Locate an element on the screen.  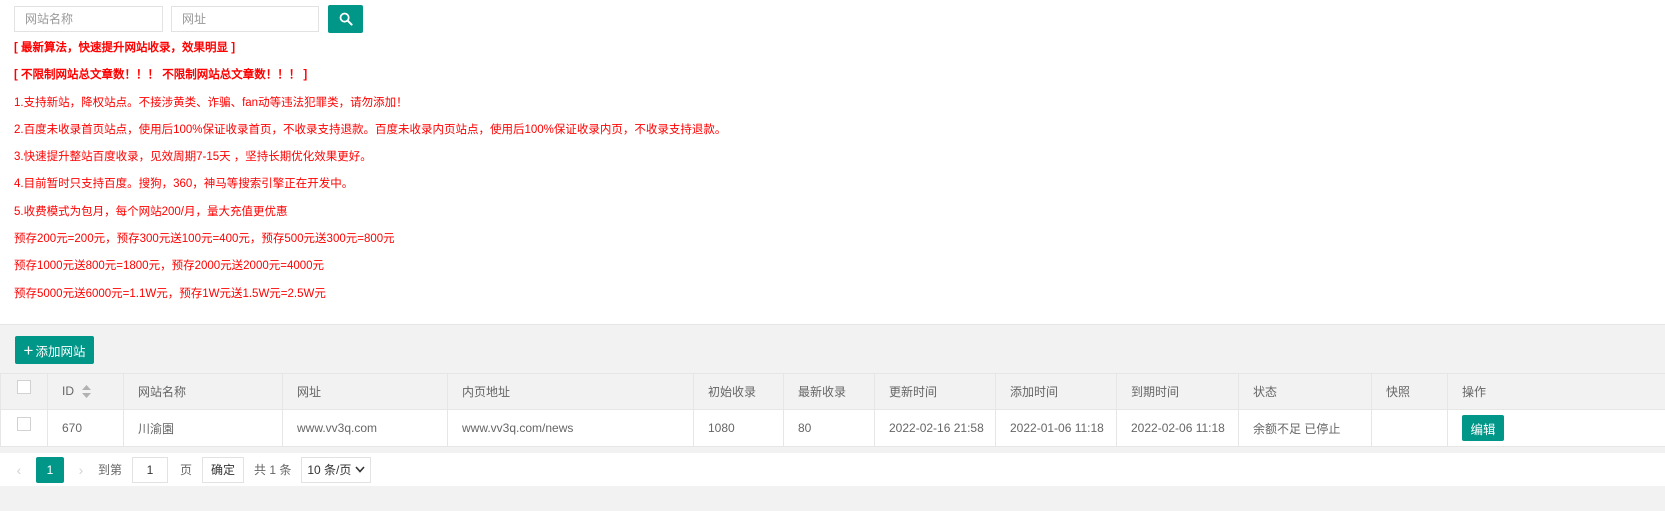
cell-url: www.vv3q.com is located at coordinates (365, 428).